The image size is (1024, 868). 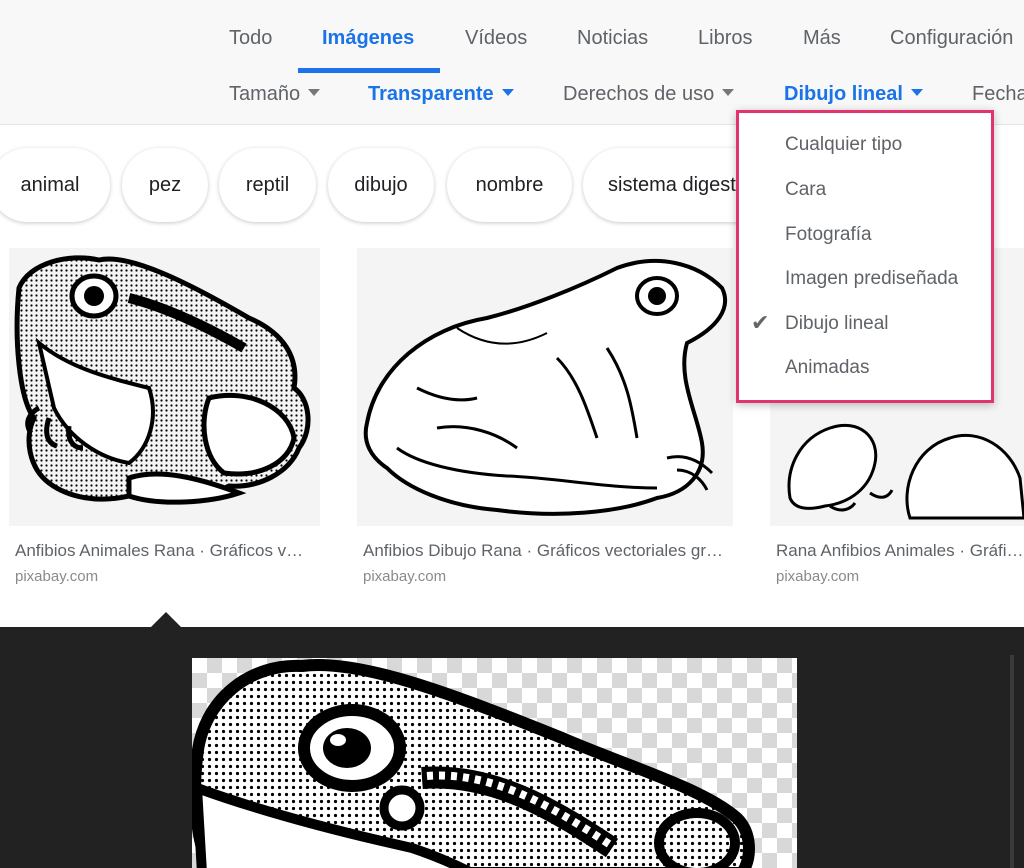 What do you see at coordinates (165, 185) in the screenshot?
I see `chip-pez: pez` at bounding box center [165, 185].